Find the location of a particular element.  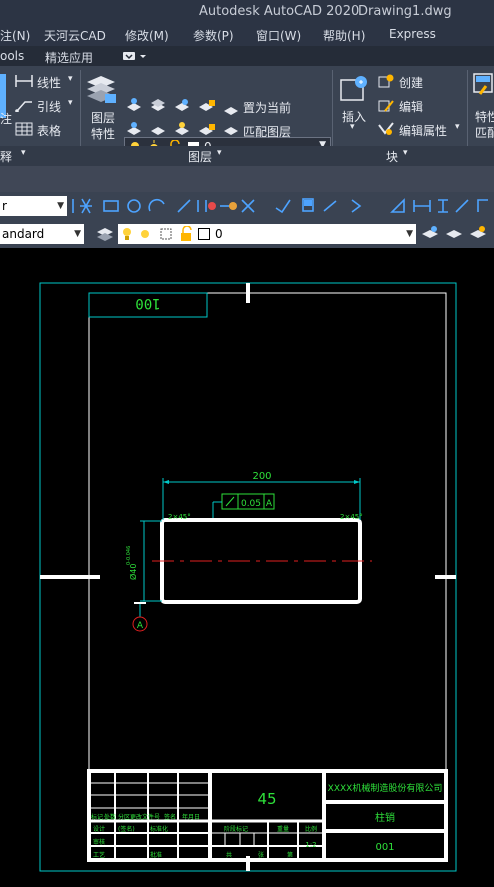

tb-label: 签名 is located at coordinates (170, 817).